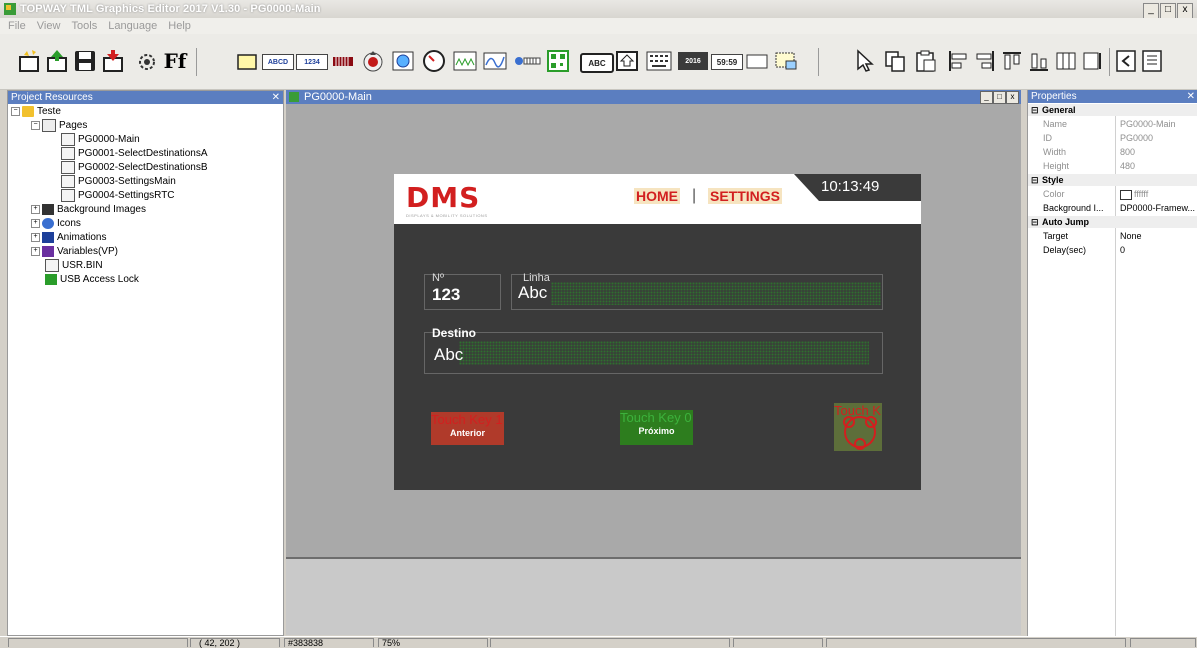  What do you see at coordinates (1148, 124) in the screenshot?
I see `property-value: PG0000-Main` at bounding box center [1148, 124].